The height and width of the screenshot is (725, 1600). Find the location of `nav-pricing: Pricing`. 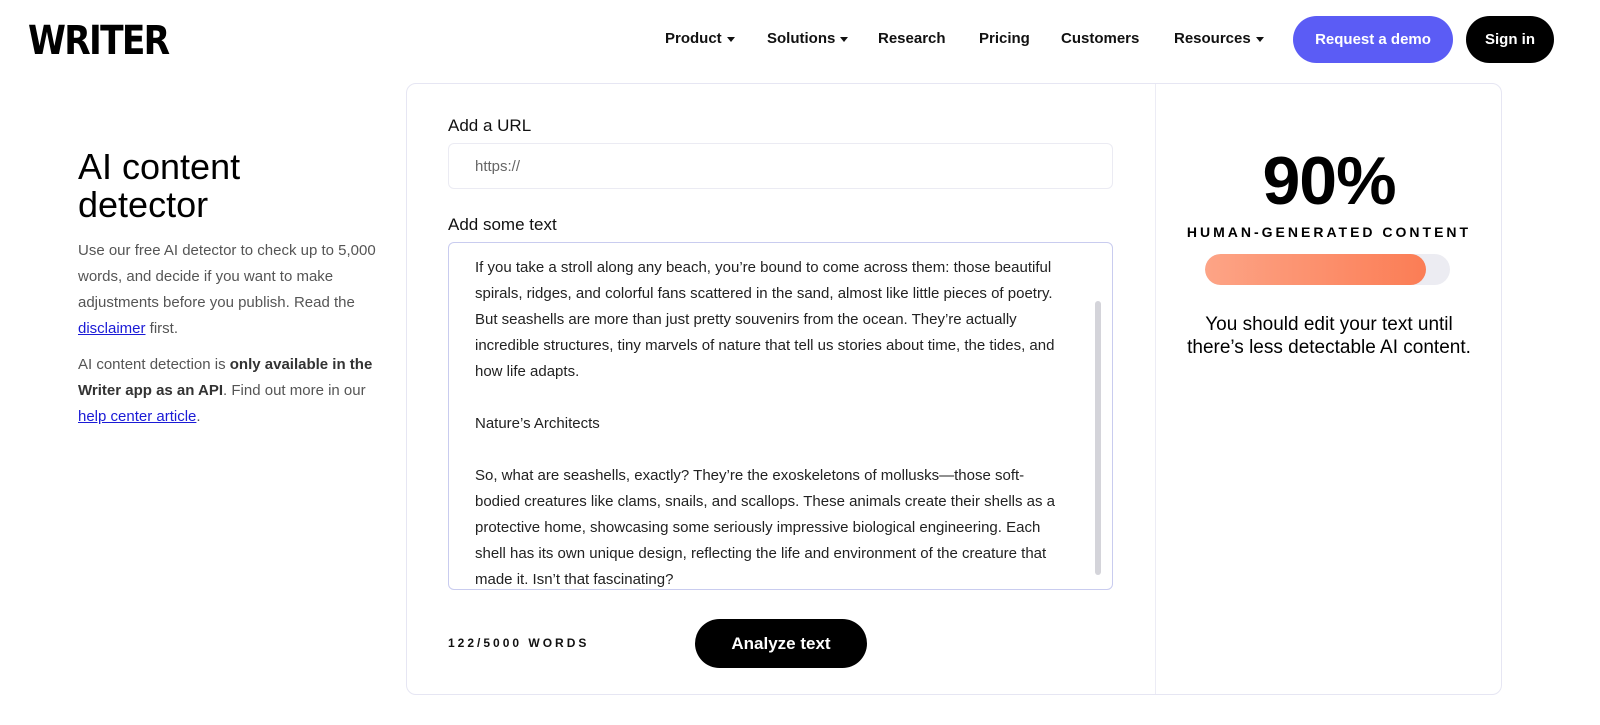

nav-pricing: Pricing is located at coordinates (1004, 38).